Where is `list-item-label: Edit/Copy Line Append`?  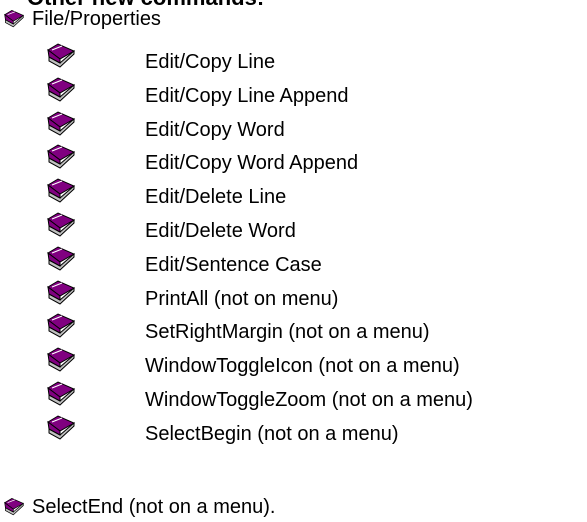 list-item-label: Edit/Copy Line Append is located at coordinates (247, 95).